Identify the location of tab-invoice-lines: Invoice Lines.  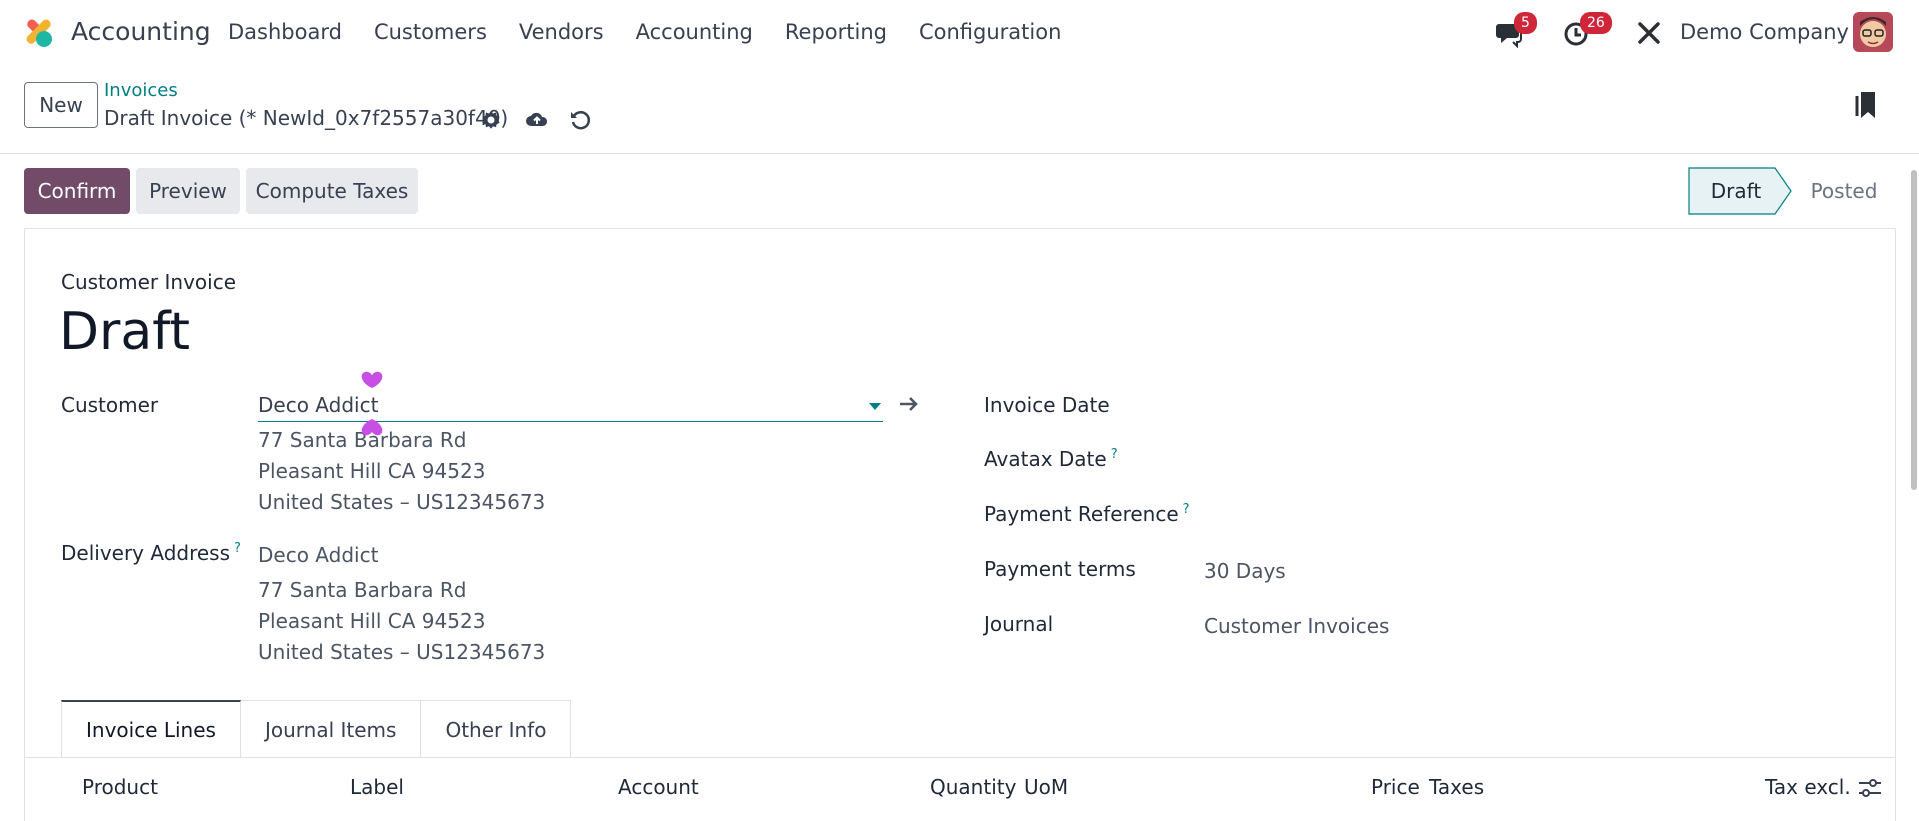
(151, 729).